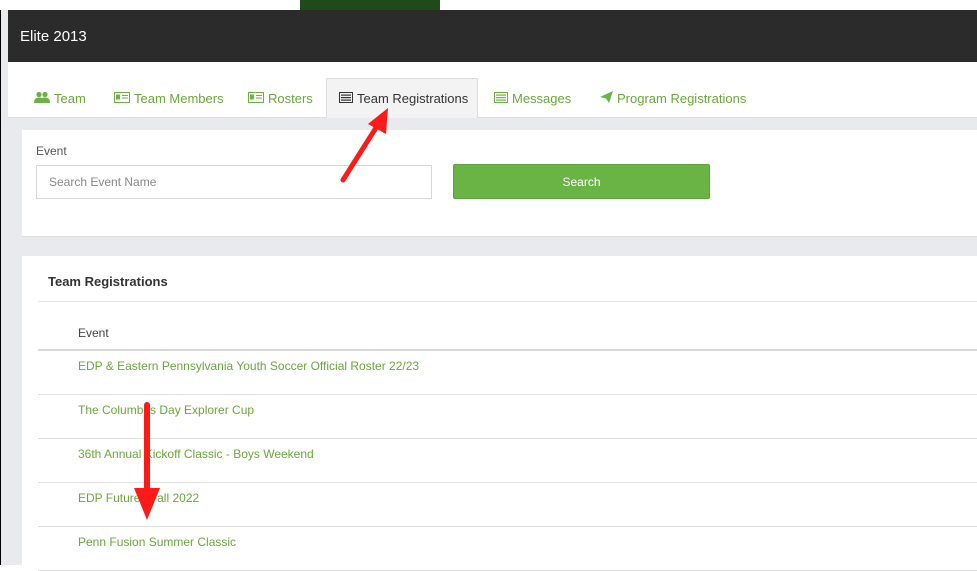 The height and width of the screenshot is (571, 977). I want to click on tab-label: Team, so click(70, 98).